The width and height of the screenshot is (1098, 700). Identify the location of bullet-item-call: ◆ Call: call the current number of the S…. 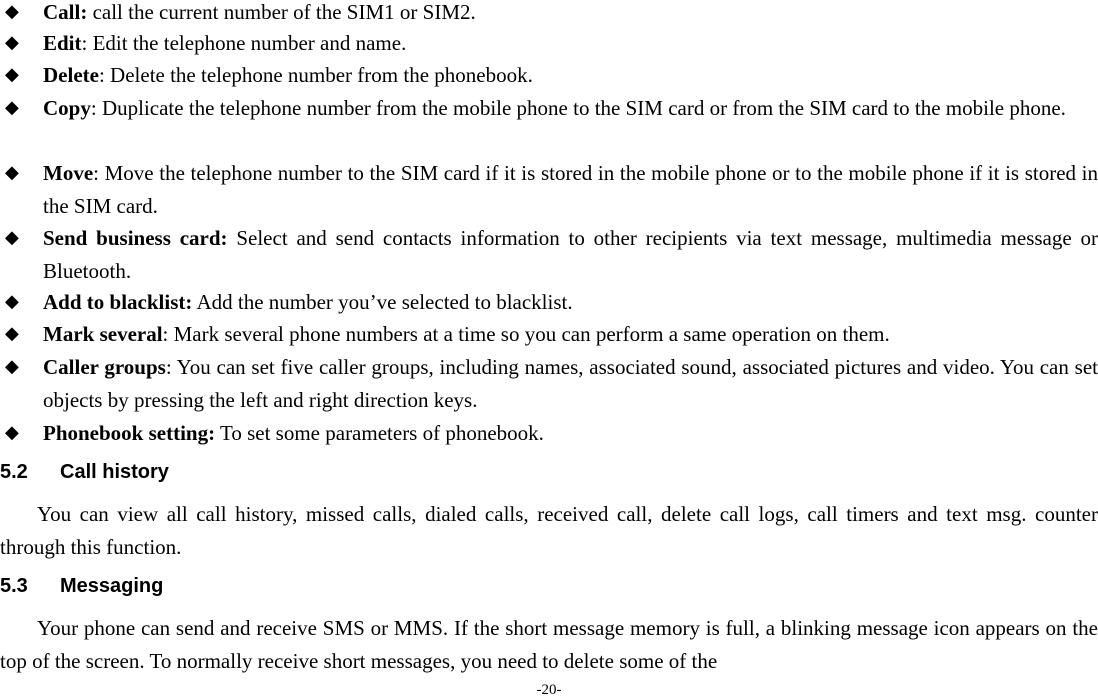
(549, 14).